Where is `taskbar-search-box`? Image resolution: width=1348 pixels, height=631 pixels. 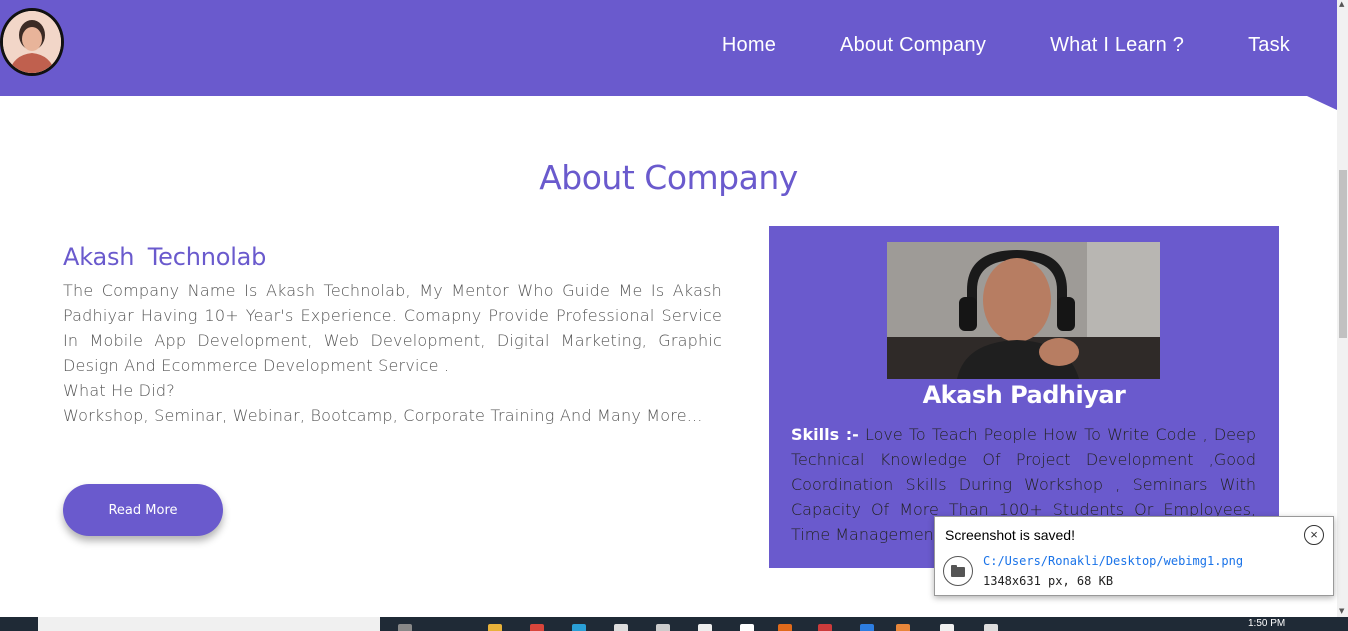
taskbar-search-box is located at coordinates (209, 624).